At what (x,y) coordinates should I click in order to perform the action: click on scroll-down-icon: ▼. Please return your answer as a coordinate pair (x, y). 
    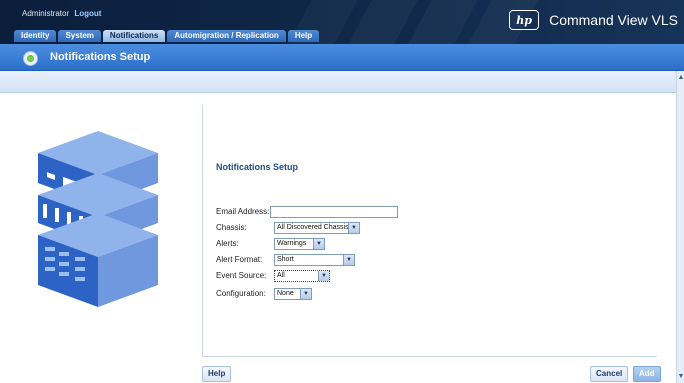
    Looking at the image, I should click on (680, 376).